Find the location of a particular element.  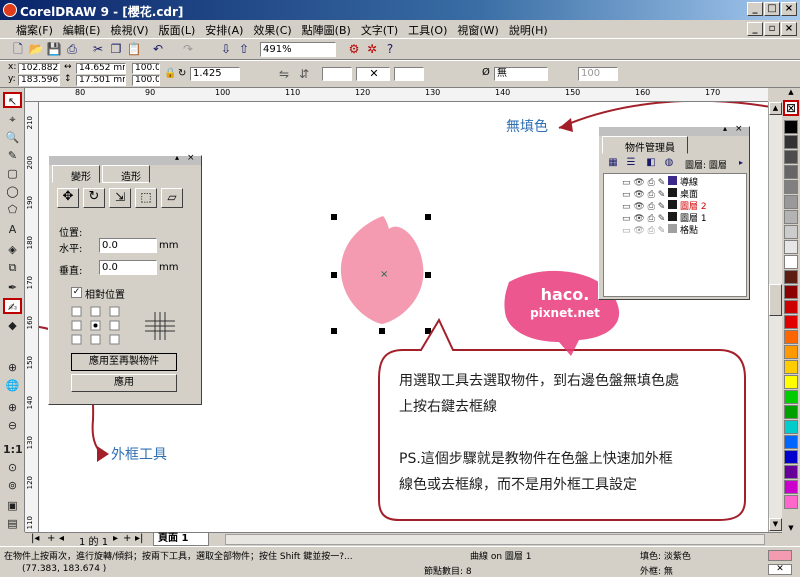

zoom-selected-icon: ⊙ is located at coordinates (12, 468).